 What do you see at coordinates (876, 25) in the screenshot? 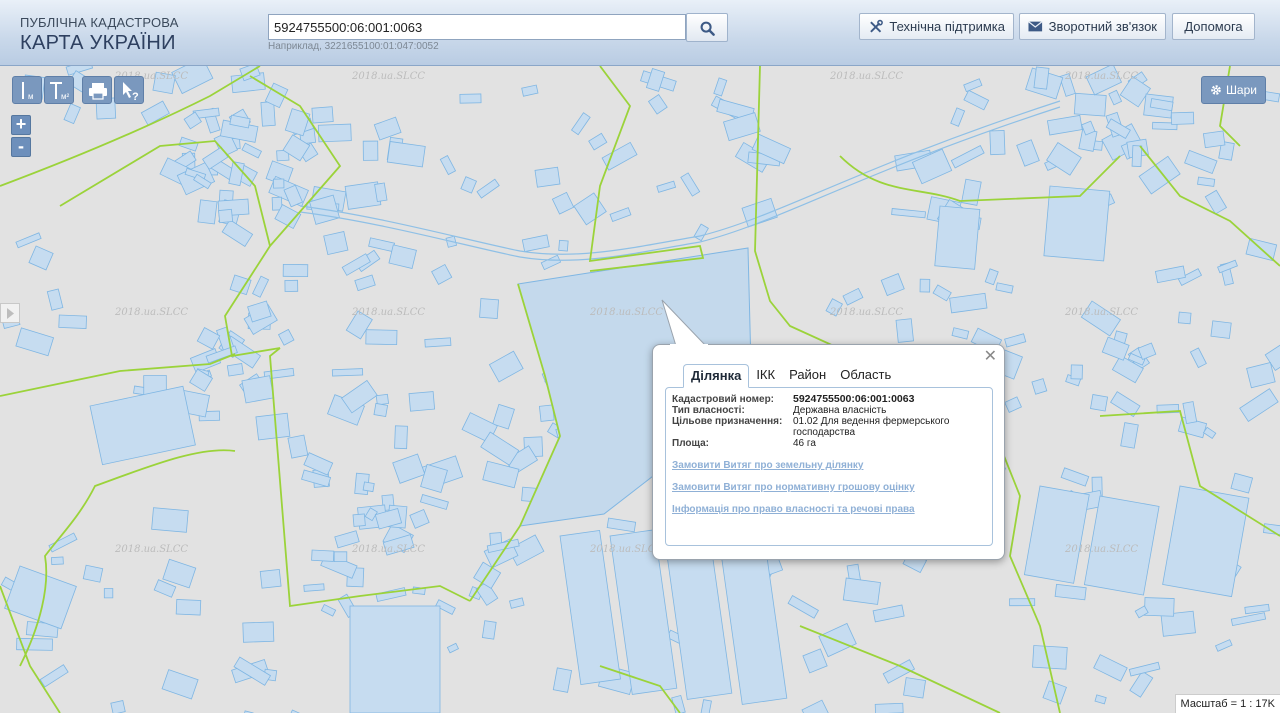
I see `tools-icon` at bounding box center [876, 25].